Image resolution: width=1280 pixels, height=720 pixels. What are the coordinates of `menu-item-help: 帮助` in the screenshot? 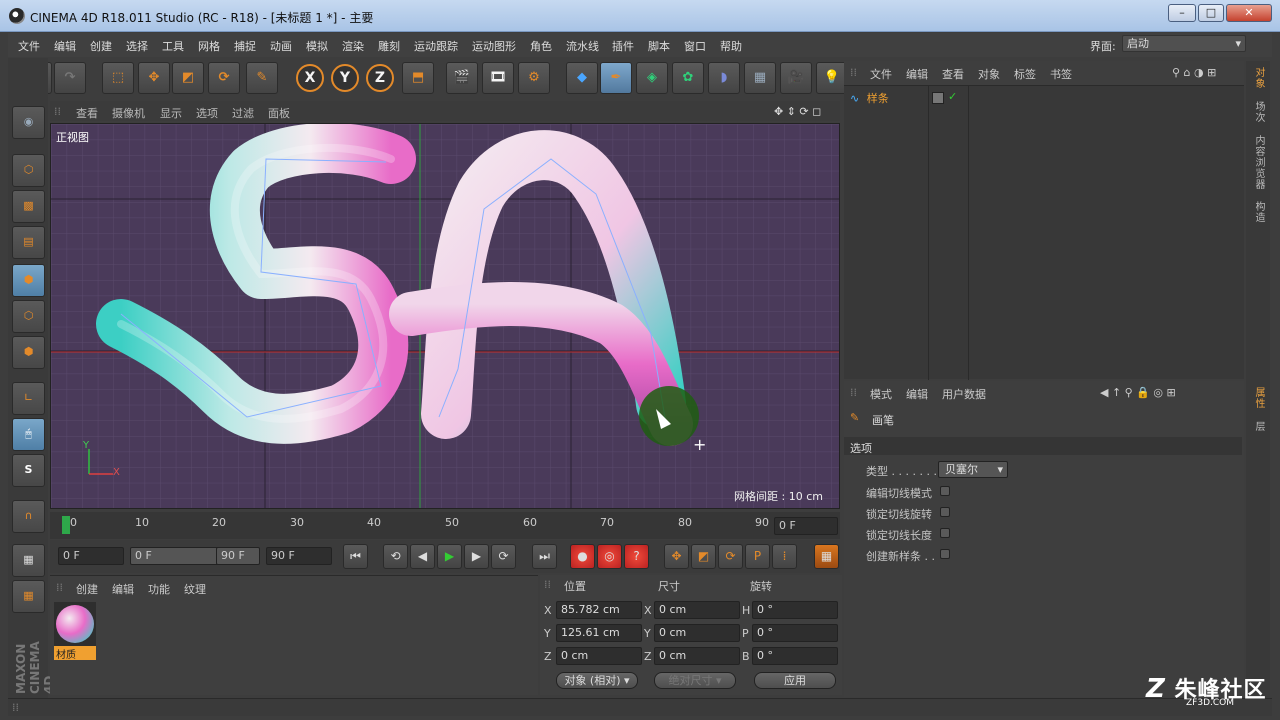 It's located at (731, 46).